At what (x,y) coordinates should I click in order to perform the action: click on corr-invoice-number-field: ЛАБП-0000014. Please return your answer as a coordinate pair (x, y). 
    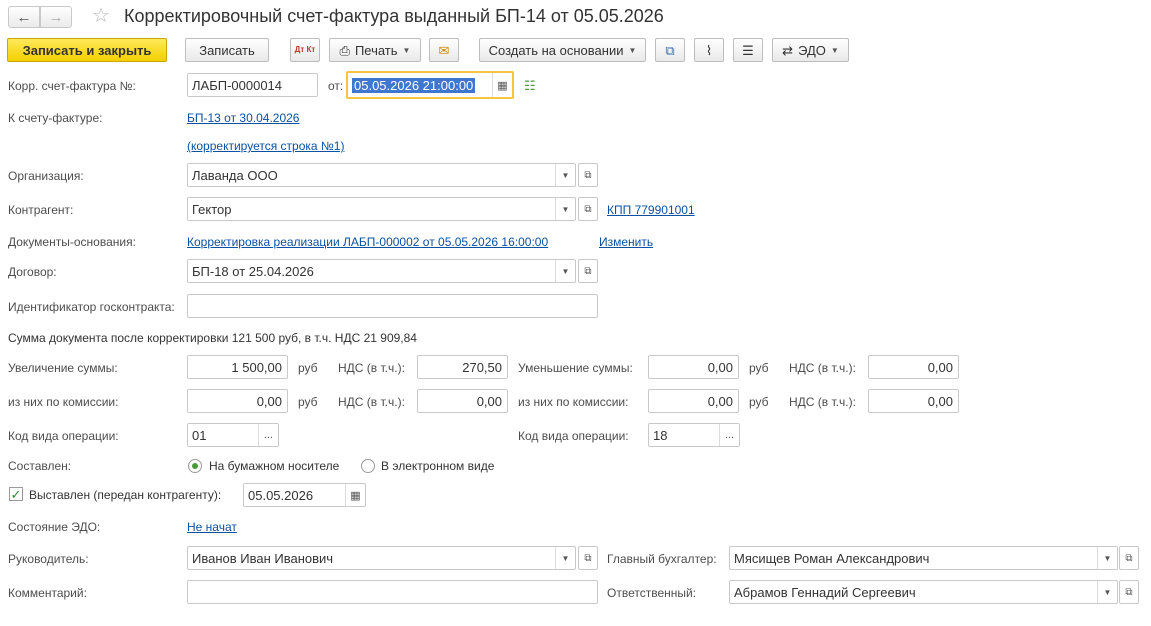
    Looking at the image, I should click on (252, 85).